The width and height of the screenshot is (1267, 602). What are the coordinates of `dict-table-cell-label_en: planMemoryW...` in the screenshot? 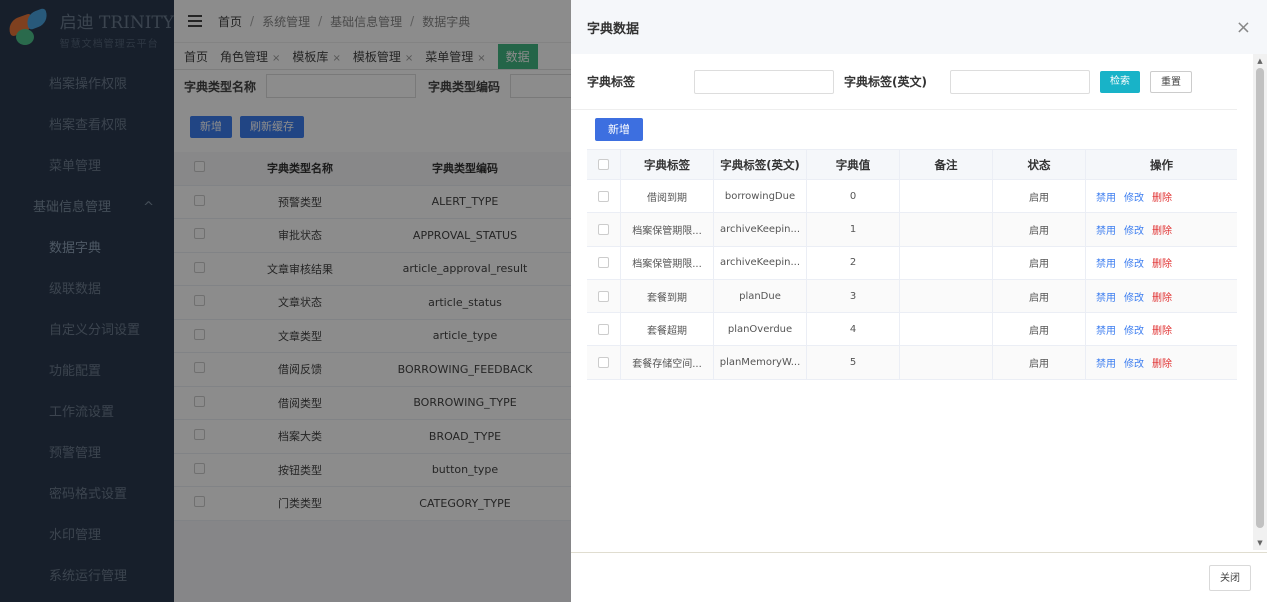 It's located at (760, 362).